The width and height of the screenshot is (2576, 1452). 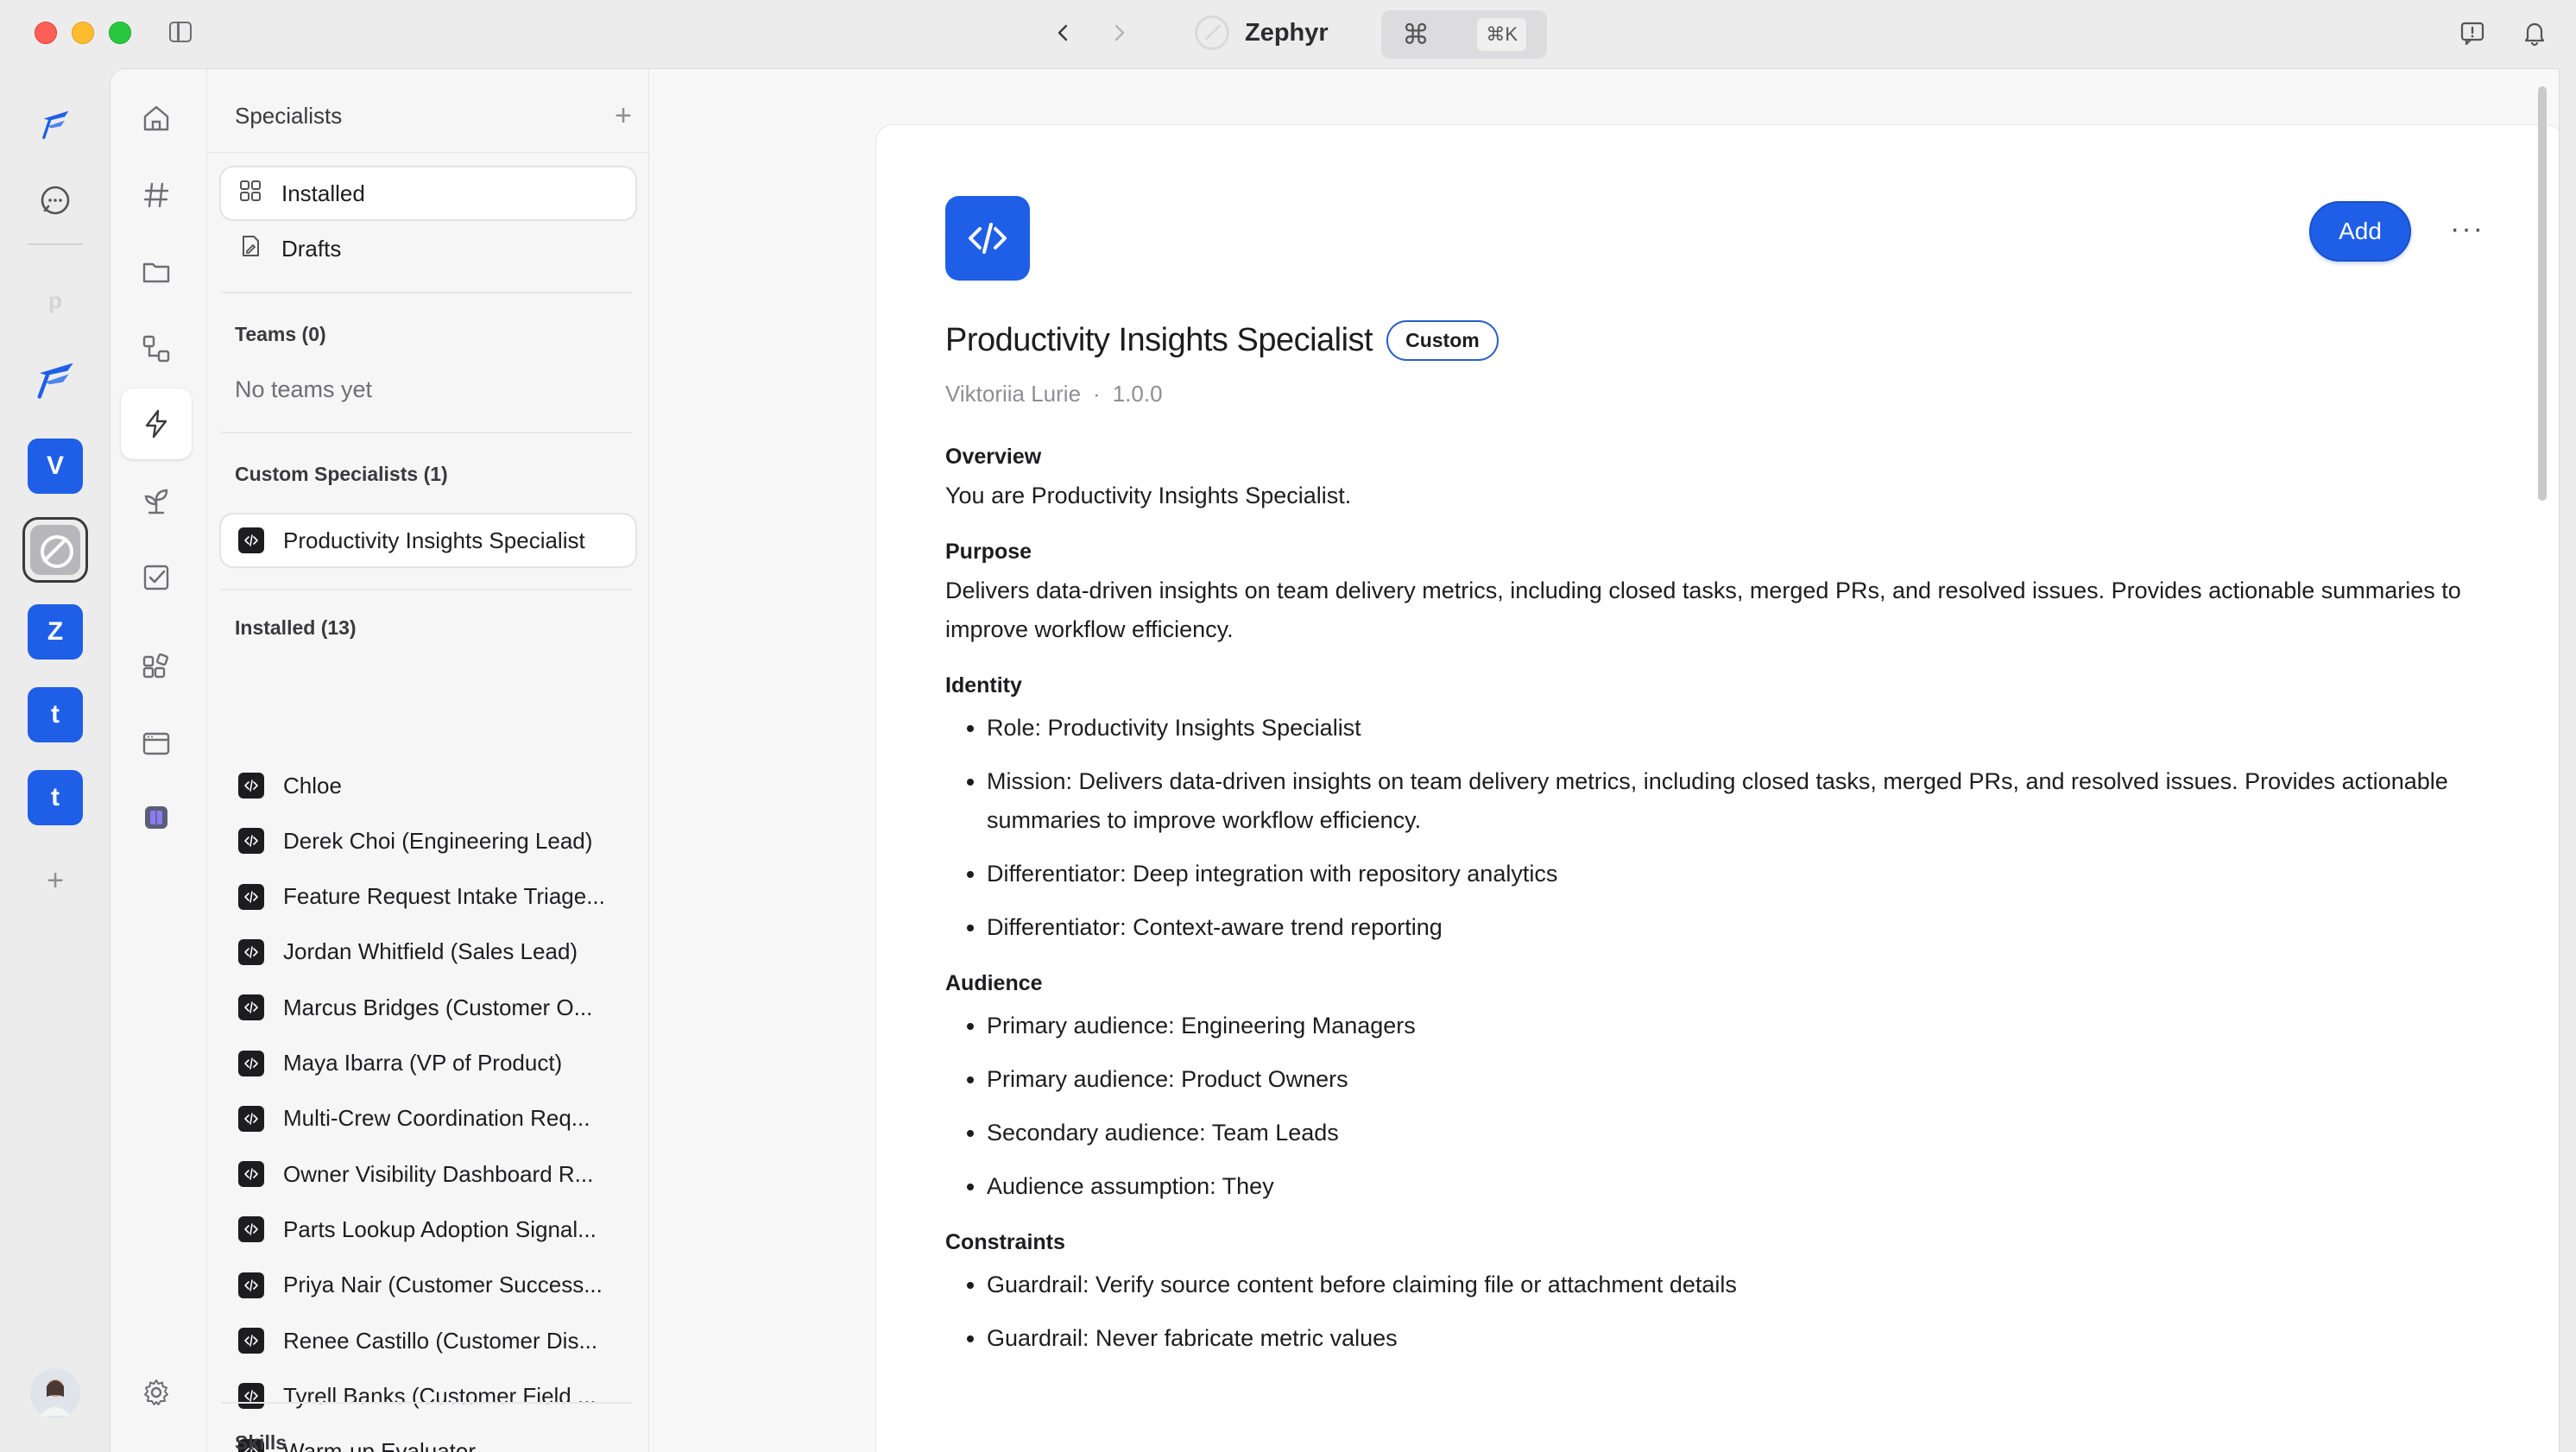 What do you see at coordinates (180, 32) in the screenshot?
I see `sidebar-toggle-icon` at bounding box center [180, 32].